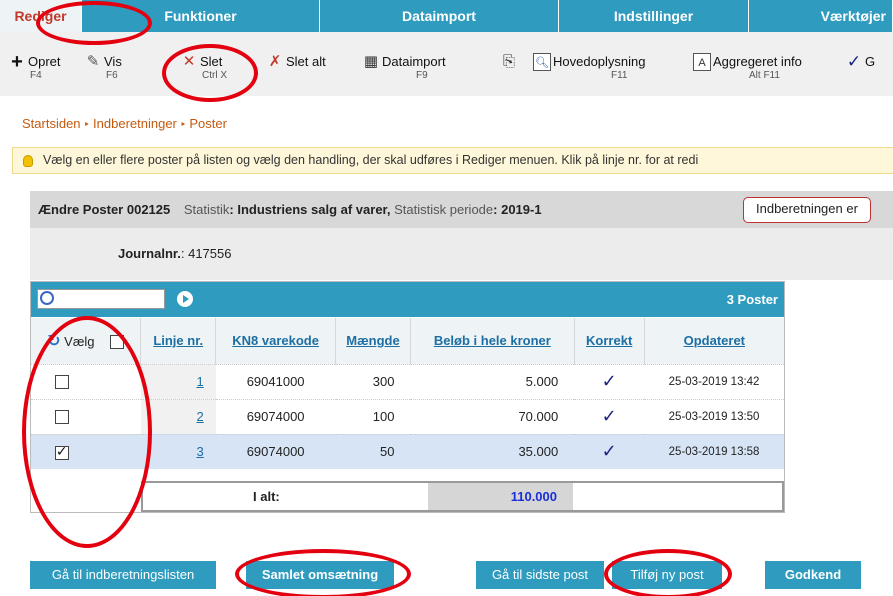 Image resolution: width=893 pixels, height=596 pixels. What do you see at coordinates (414, 70) in the screenshot?
I see `dataimport-button: ▦ Dataimport F9` at bounding box center [414, 70].